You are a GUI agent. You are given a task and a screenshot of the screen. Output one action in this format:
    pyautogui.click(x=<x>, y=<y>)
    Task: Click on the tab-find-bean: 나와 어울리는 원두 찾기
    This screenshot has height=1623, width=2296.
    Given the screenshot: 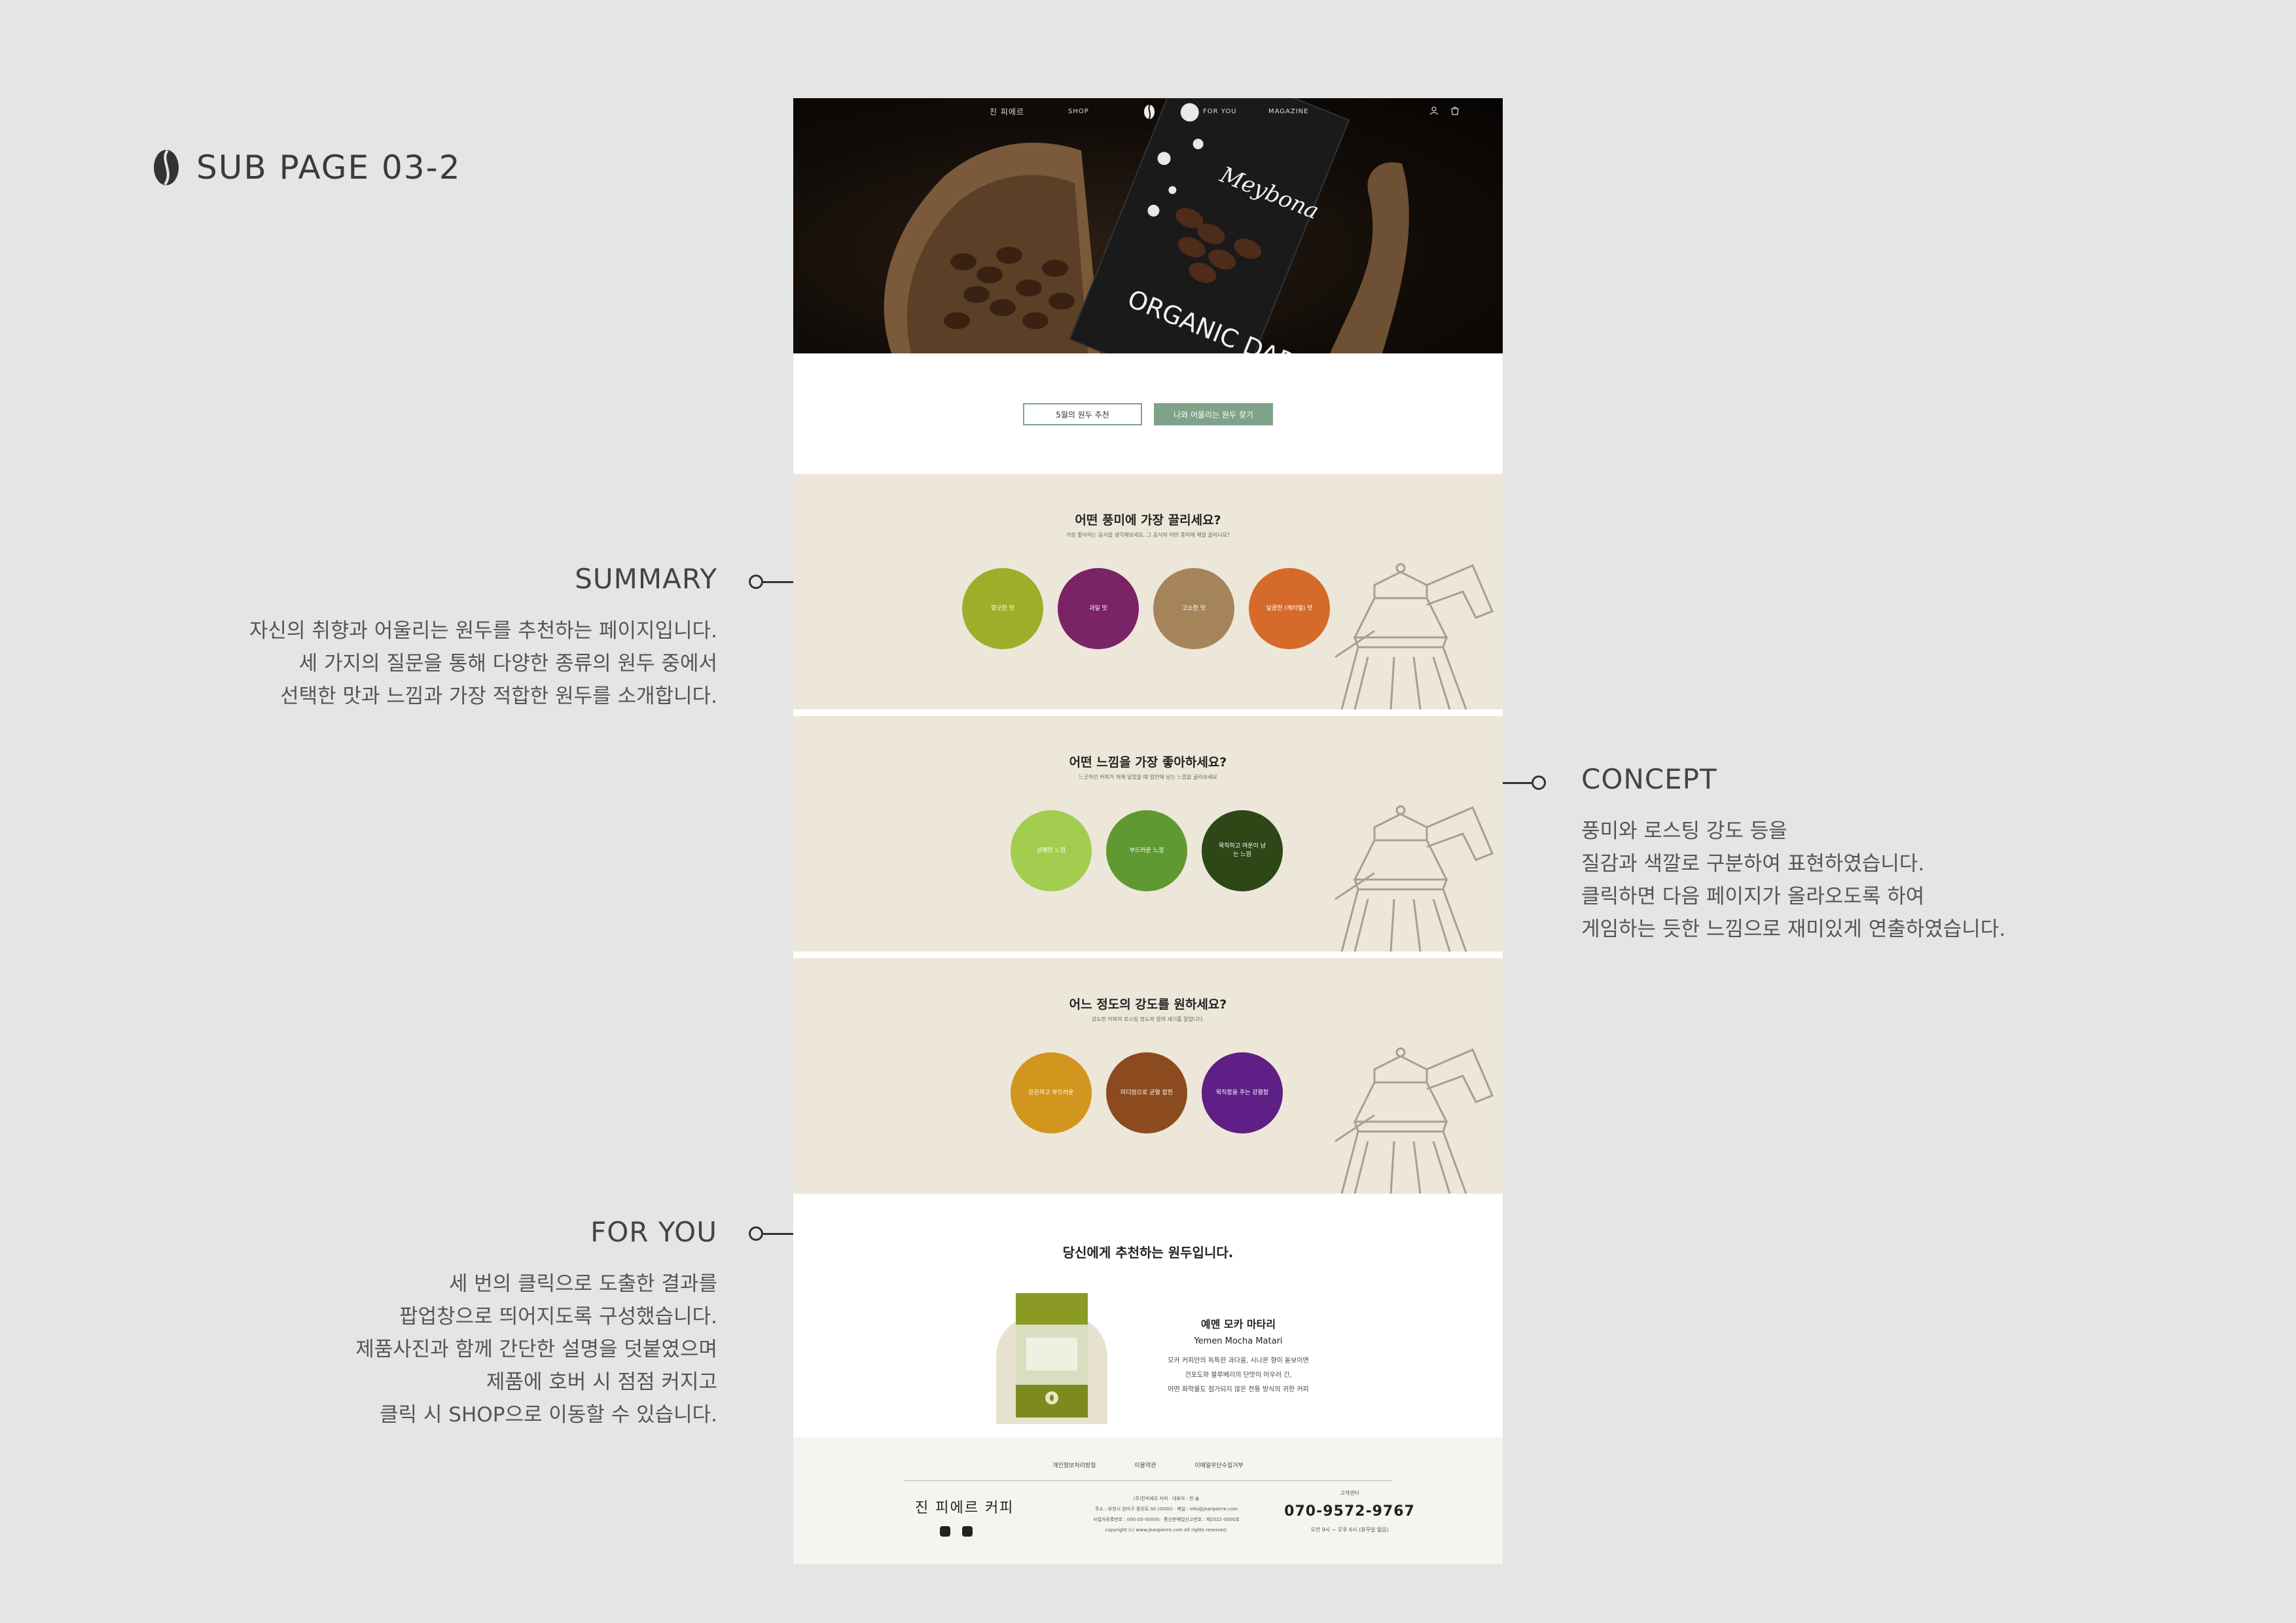 What is the action you would take?
    pyautogui.click(x=1213, y=414)
    